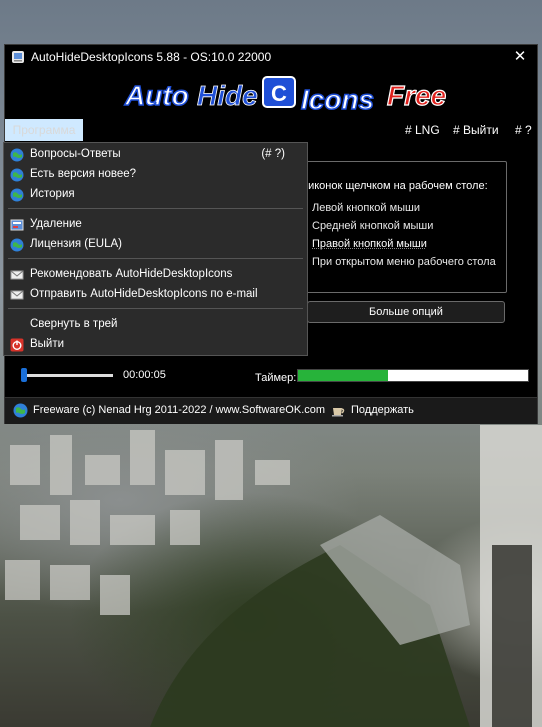  Describe the element at coordinates (52, 194) in the screenshot. I see `menu-item-label: История` at that location.